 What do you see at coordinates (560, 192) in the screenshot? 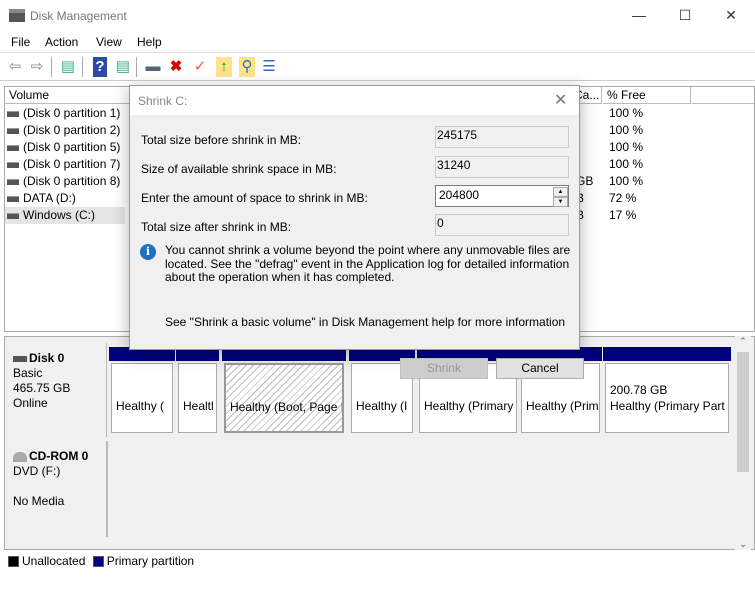
I see `spin-up-button: ▲` at bounding box center [560, 192].